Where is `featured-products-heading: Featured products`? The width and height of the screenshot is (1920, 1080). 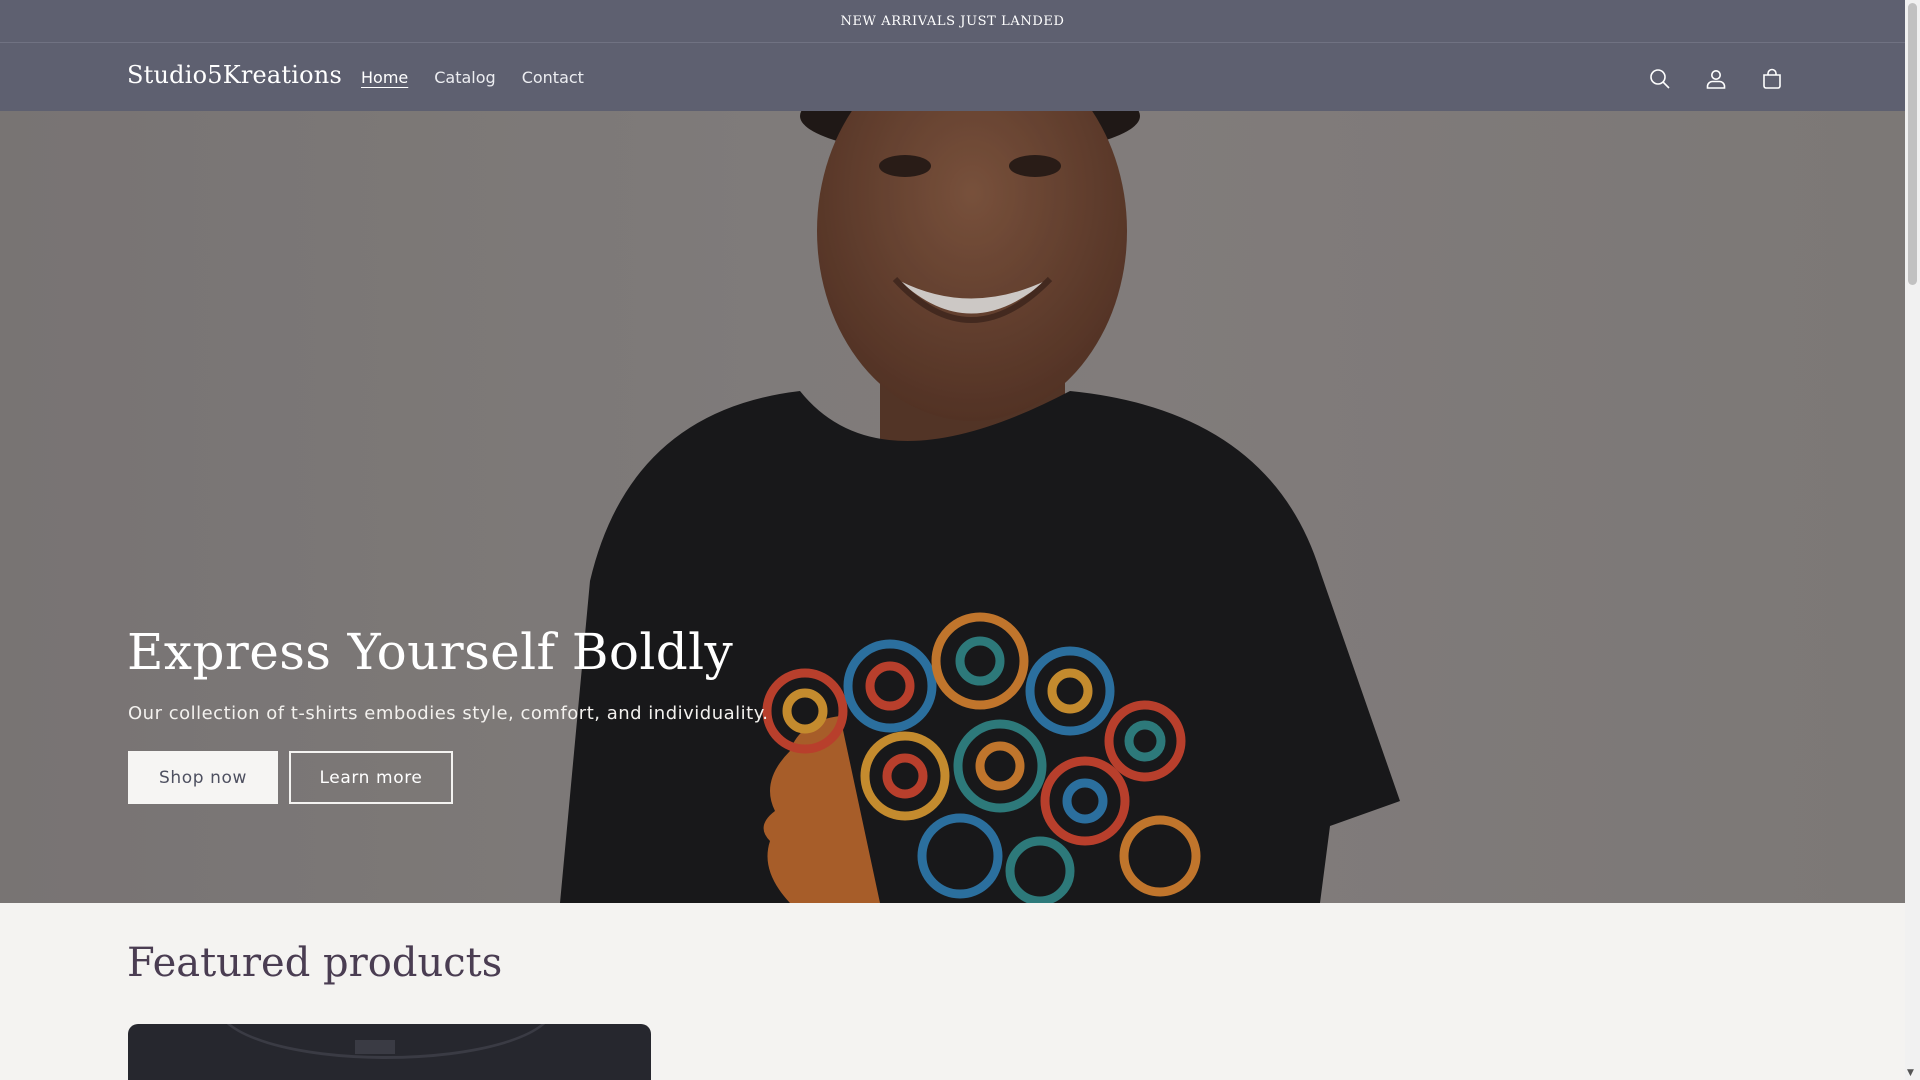
featured-products-heading: Featured products is located at coordinates (315, 963).